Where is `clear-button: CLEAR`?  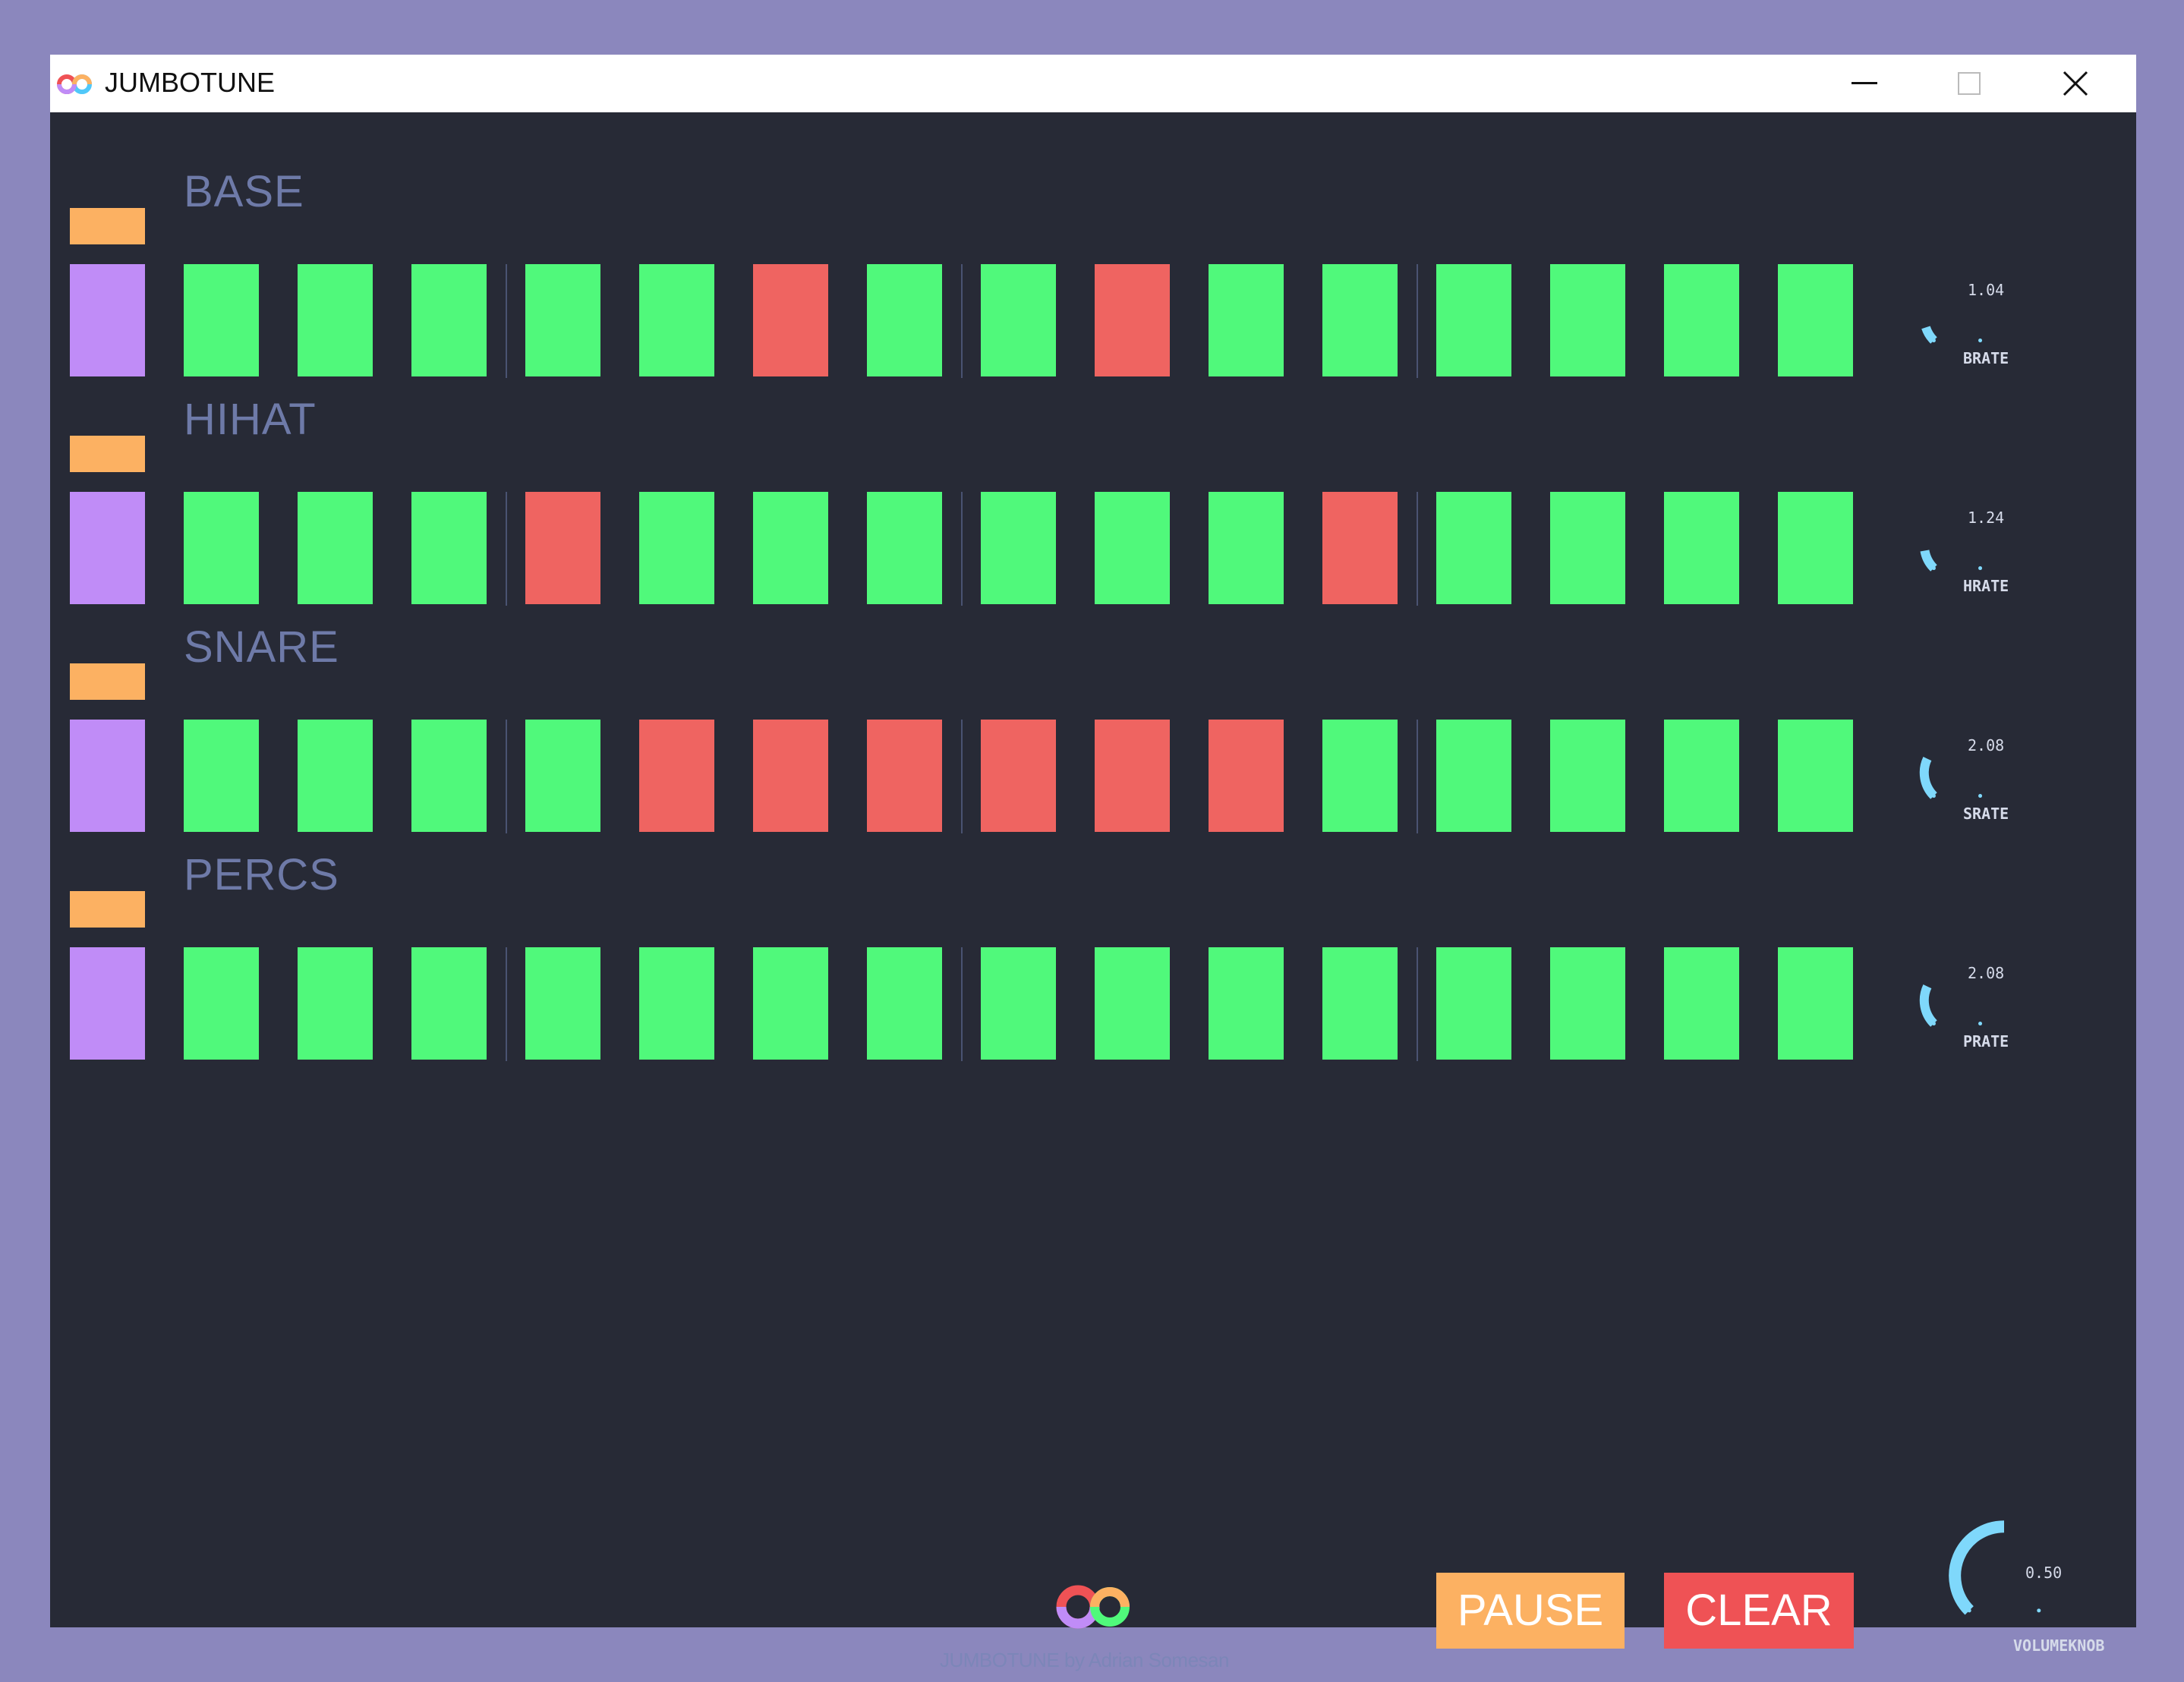
clear-button: CLEAR is located at coordinates (1759, 1611).